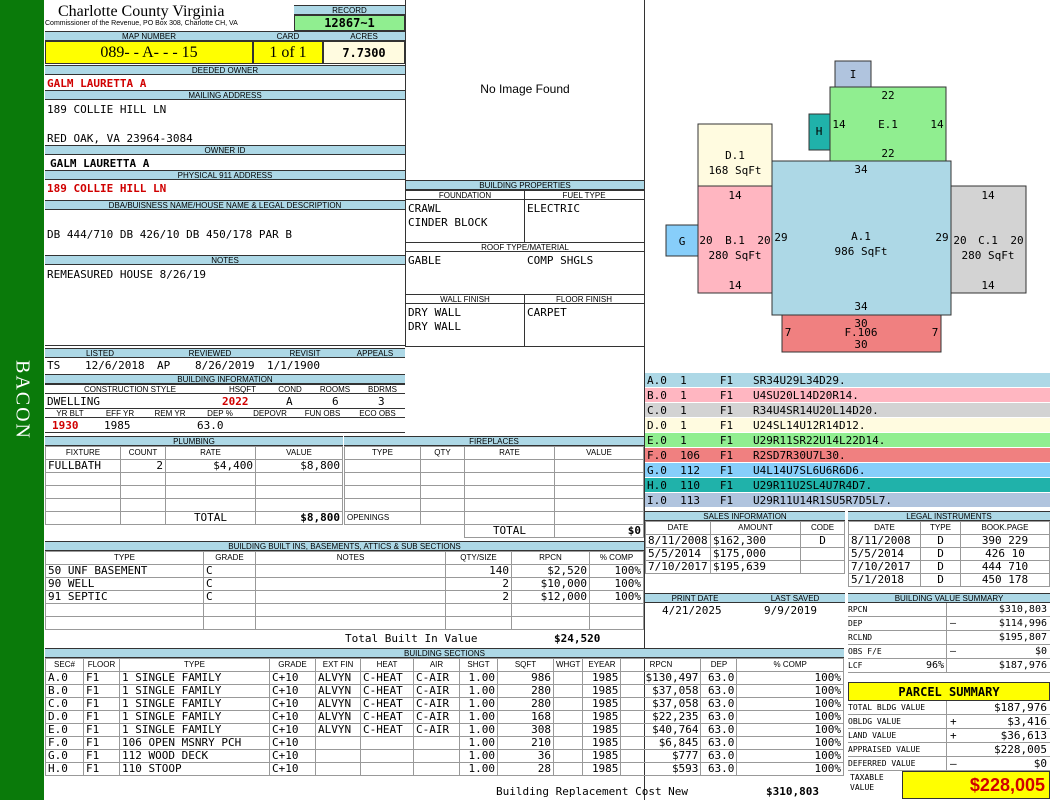 This screenshot has height=800, width=1050. I want to click on plumbing-total-label: TOTAL, so click(210, 518).